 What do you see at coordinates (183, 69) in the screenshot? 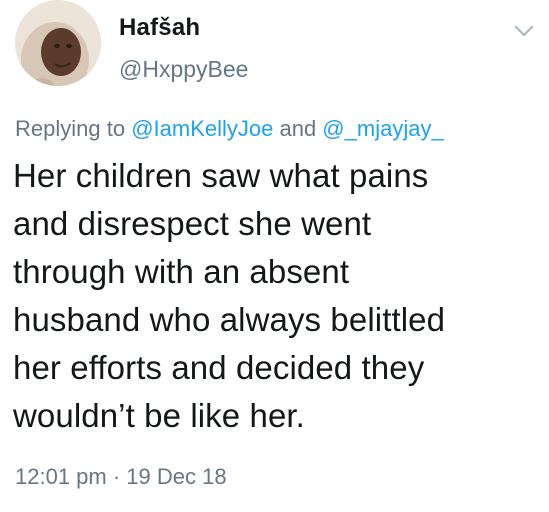
I see `user-handle: @HxppyBee` at bounding box center [183, 69].